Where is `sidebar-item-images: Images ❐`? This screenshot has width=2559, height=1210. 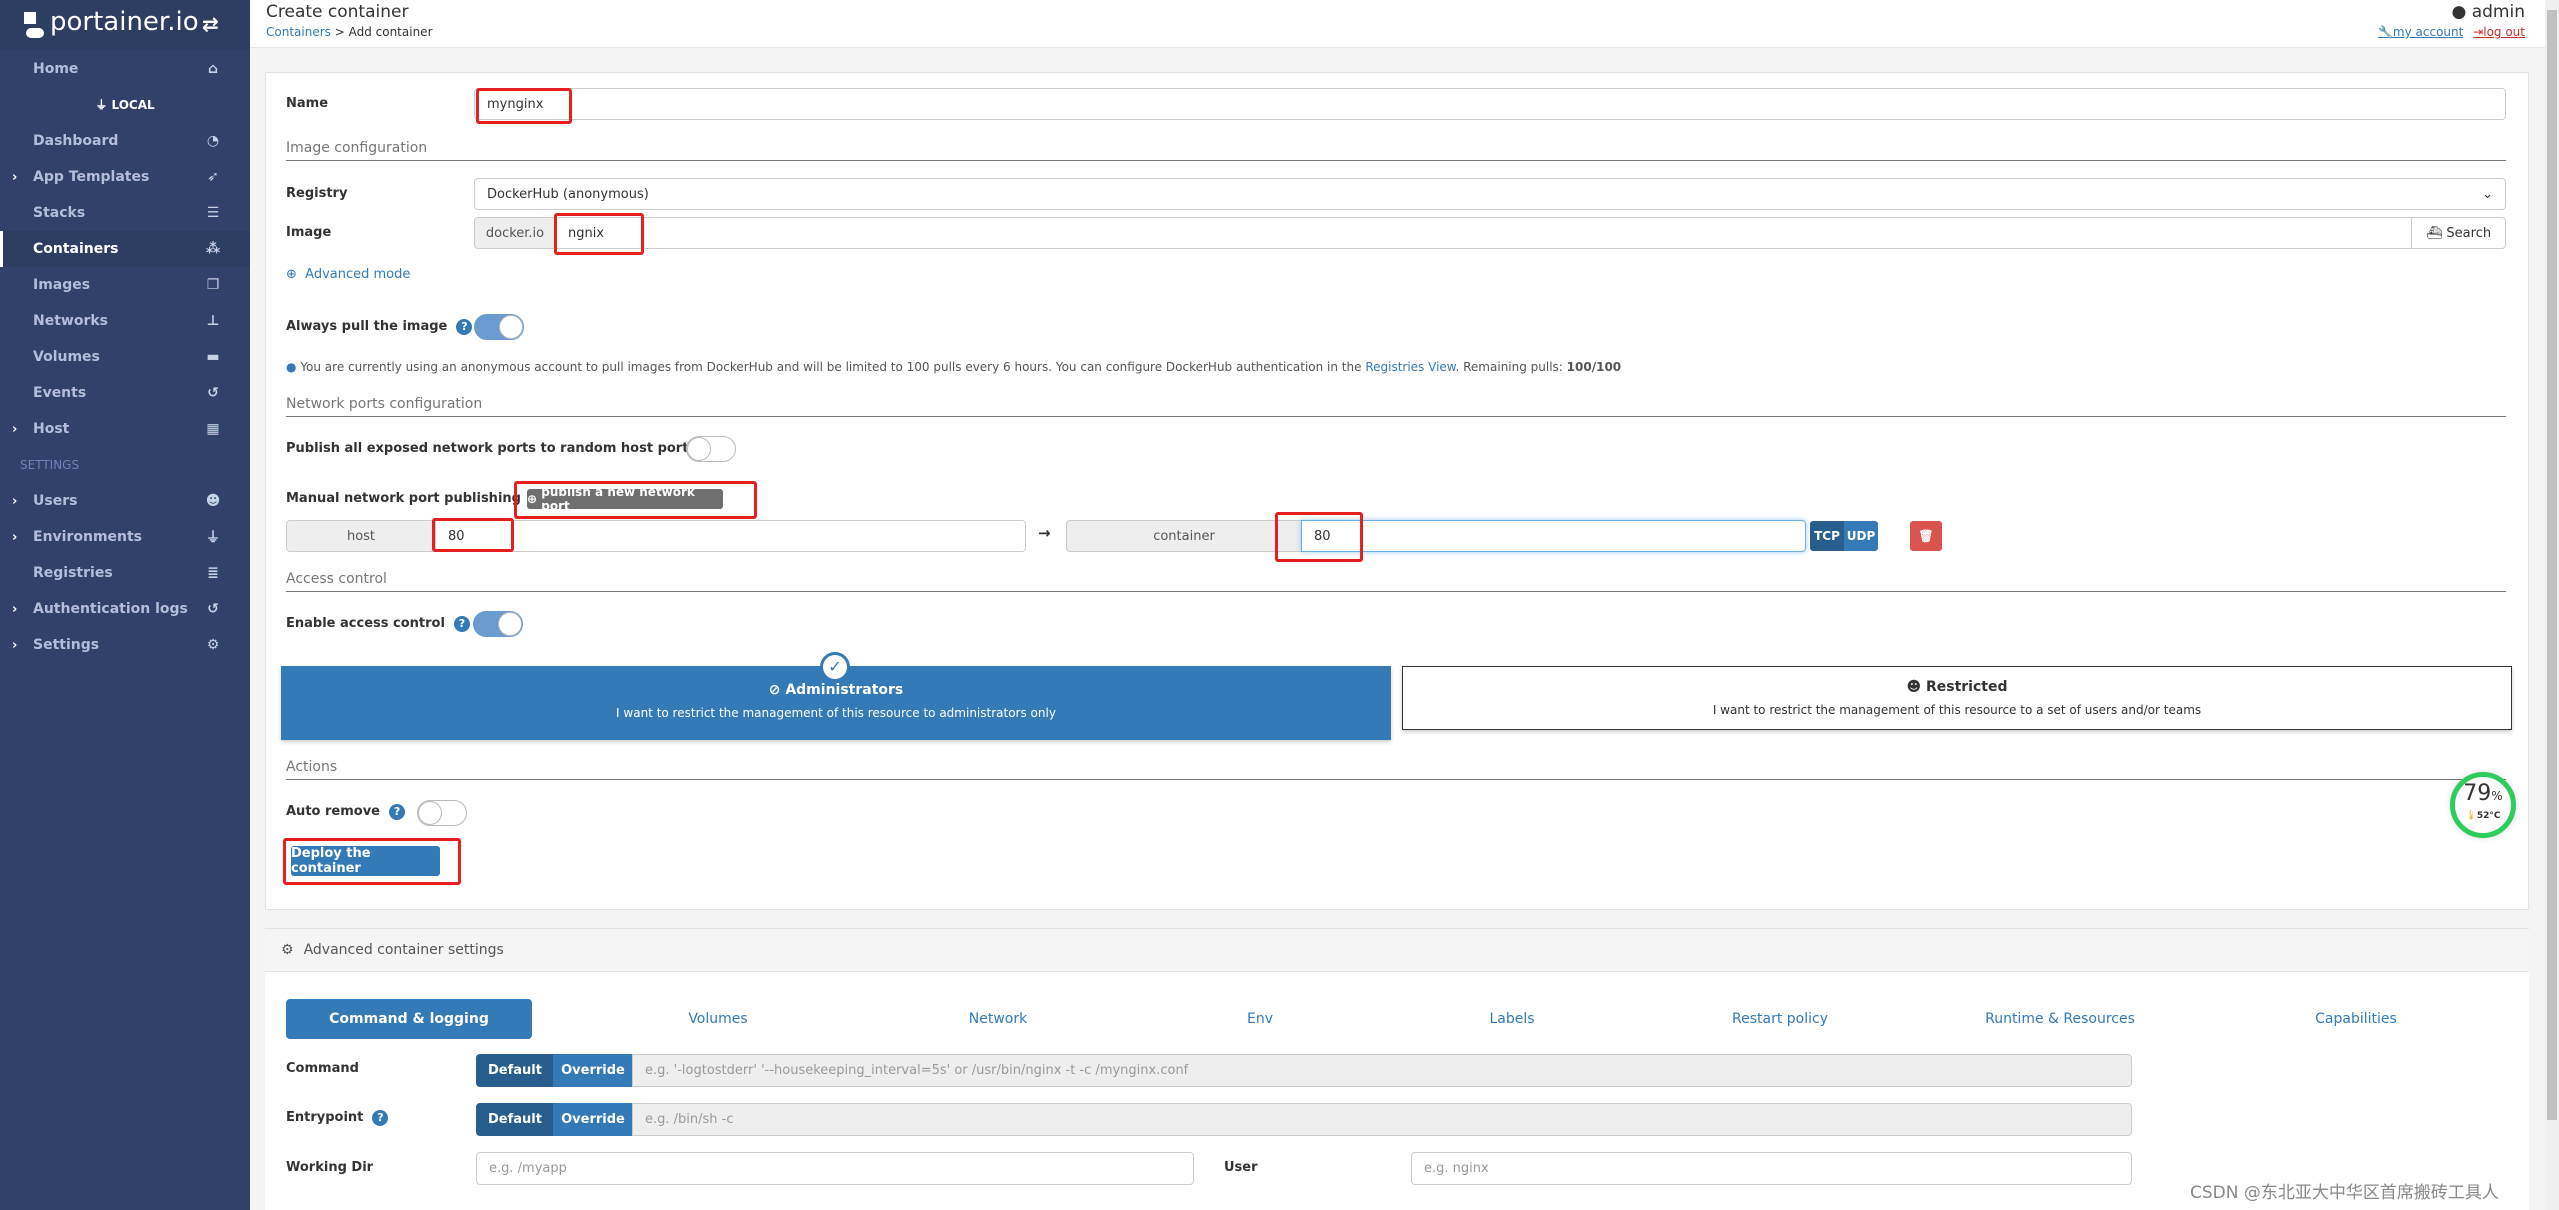
sidebar-item-images: Images ❐ is located at coordinates (125, 285).